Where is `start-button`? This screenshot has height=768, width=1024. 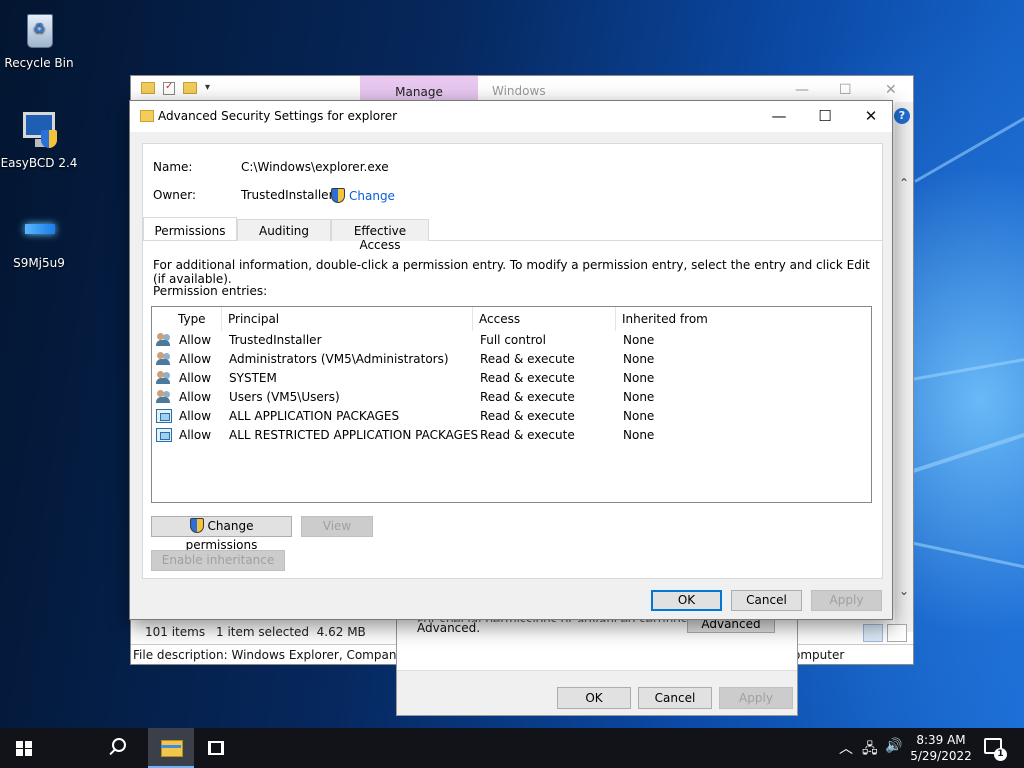 start-button is located at coordinates (24, 748).